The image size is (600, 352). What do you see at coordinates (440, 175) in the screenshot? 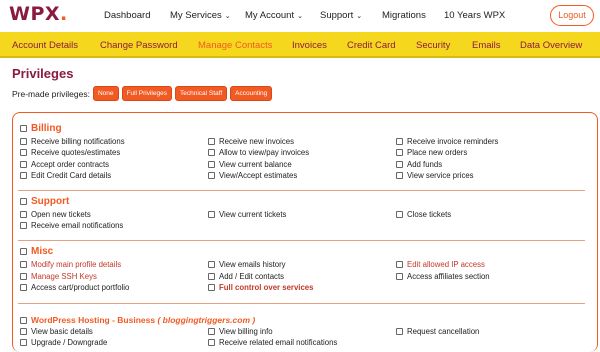
I see `privilege-label: View service prices` at bounding box center [440, 175].